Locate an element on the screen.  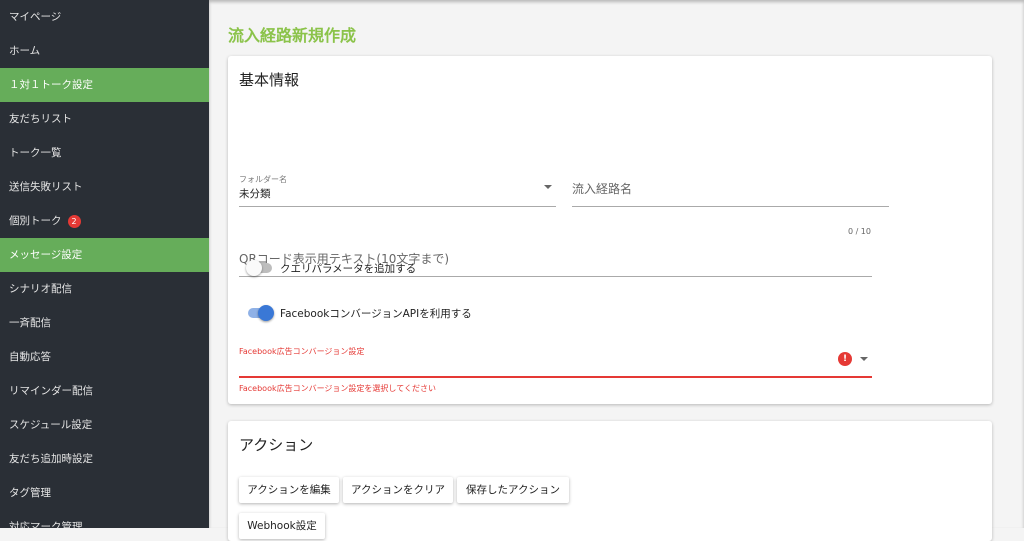
sidebar-item-label: トーク一覧 is located at coordinates (35, 153).